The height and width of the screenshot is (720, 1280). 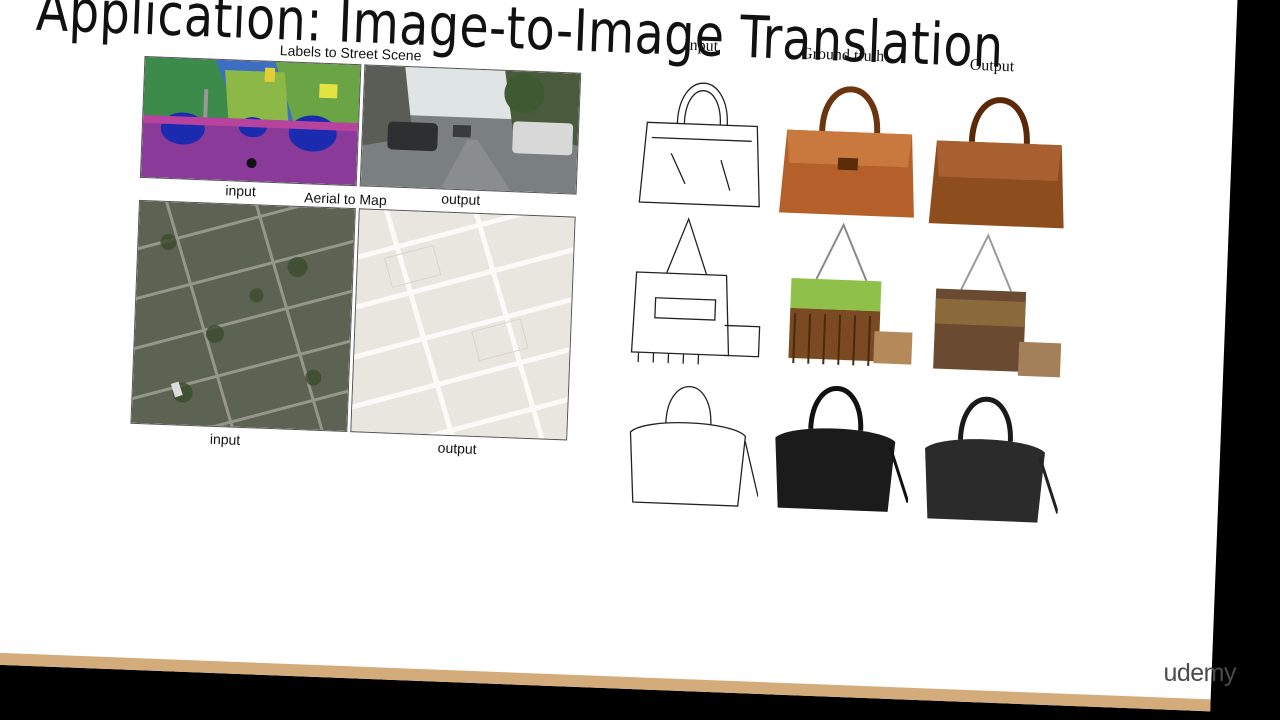 What do you see at coordinates (992, 459) in the screenshot?
I see `black-handbag-output-image` at bounding box center [992, 459].